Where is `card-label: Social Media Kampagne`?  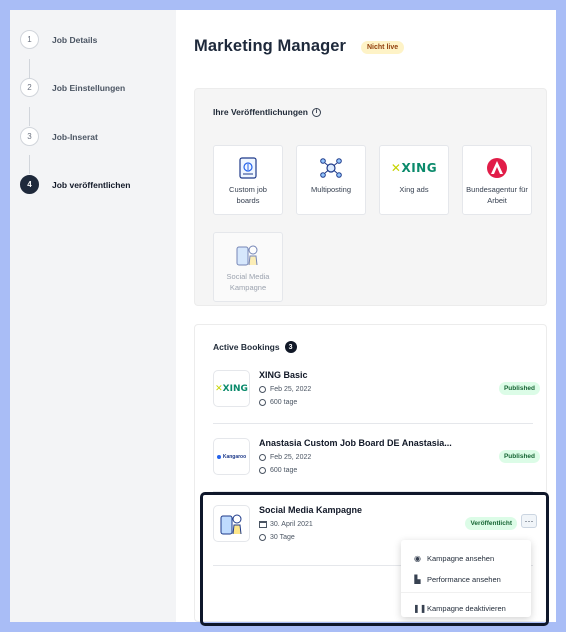 card-label: Social Media Kampagne is located at coordinates (248, 282).